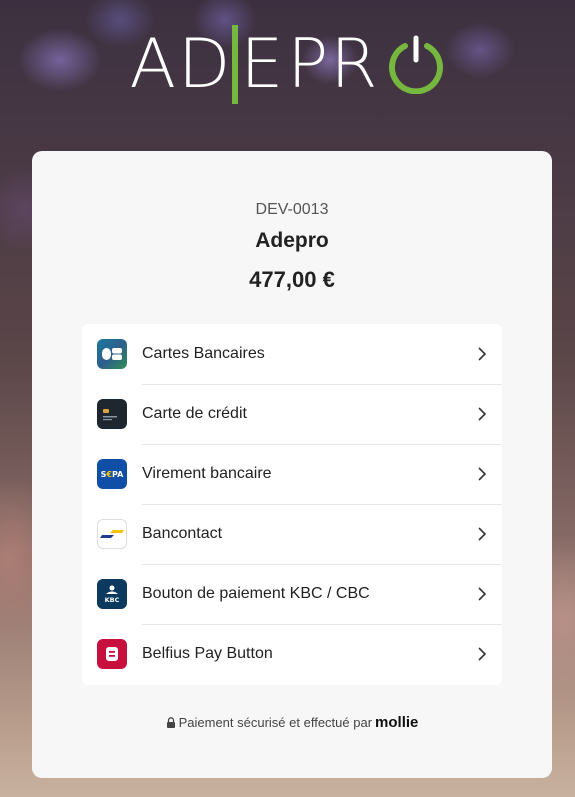 The image size is (575, 797). What do you see at coordinates (112, 600) in the screenshot?
I see `svg-text: KBC` at bounding box center [112, 600].